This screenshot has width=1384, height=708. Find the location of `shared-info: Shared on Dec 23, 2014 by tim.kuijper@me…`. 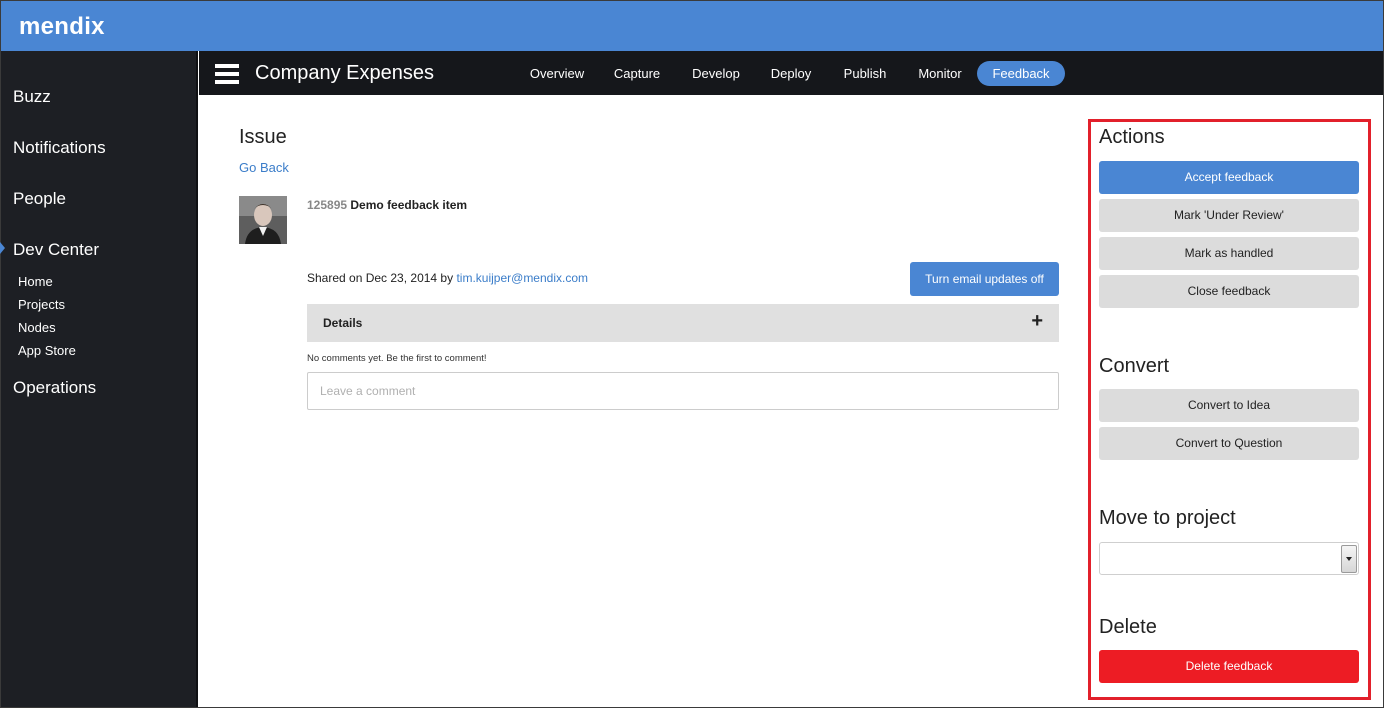

shared-info: Shared on Dec 23, 2014 by tim.kuijper@me… is located at coordinates (447, 278).